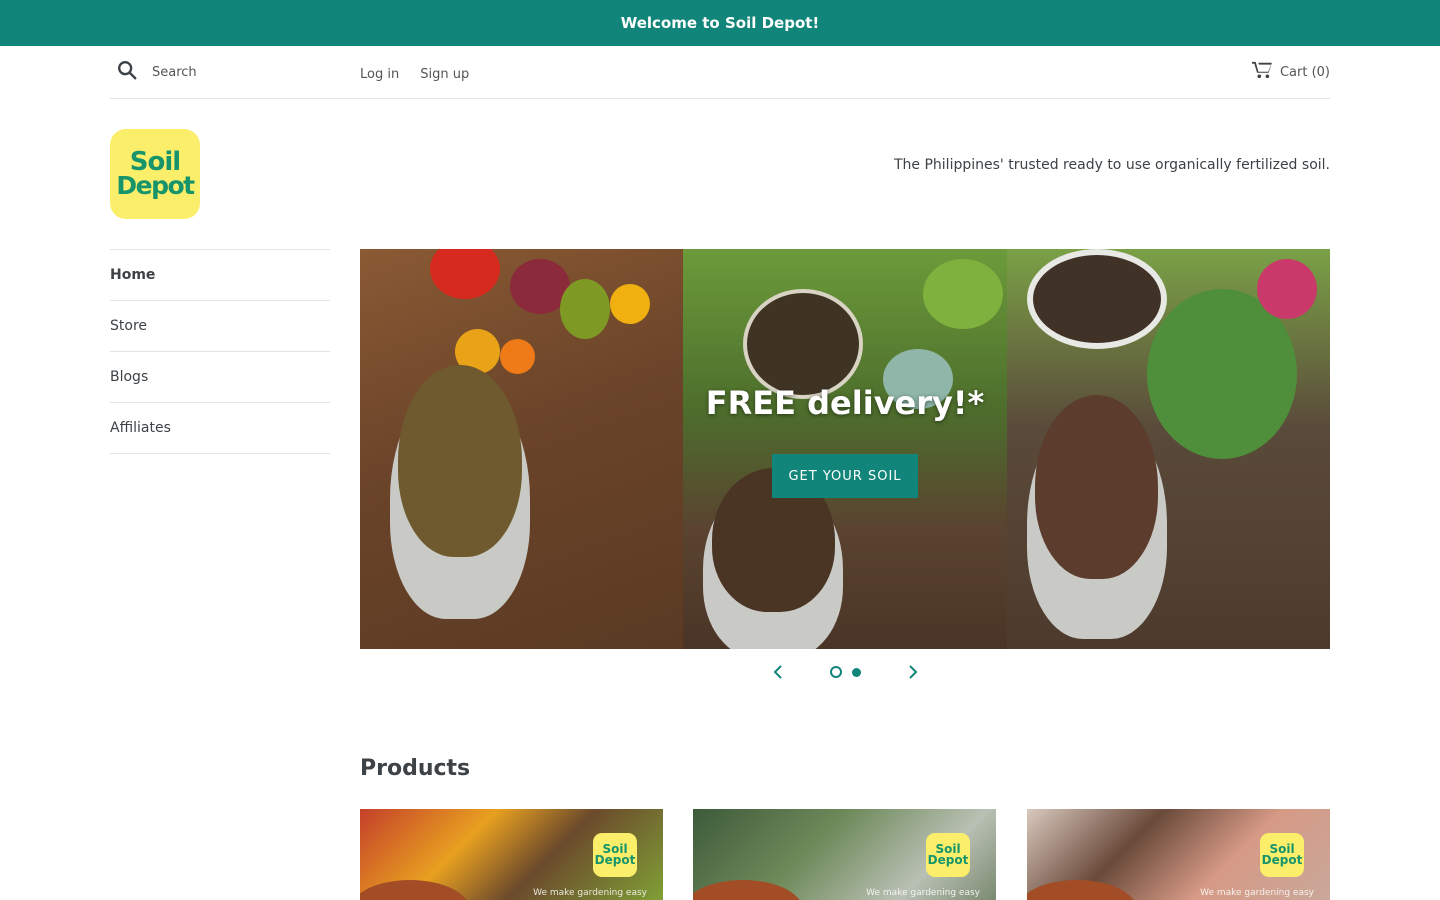  What do you see at coordinates (131, 72) in the screenshot?
I see `search-icon` at bounding box center [131, 72].